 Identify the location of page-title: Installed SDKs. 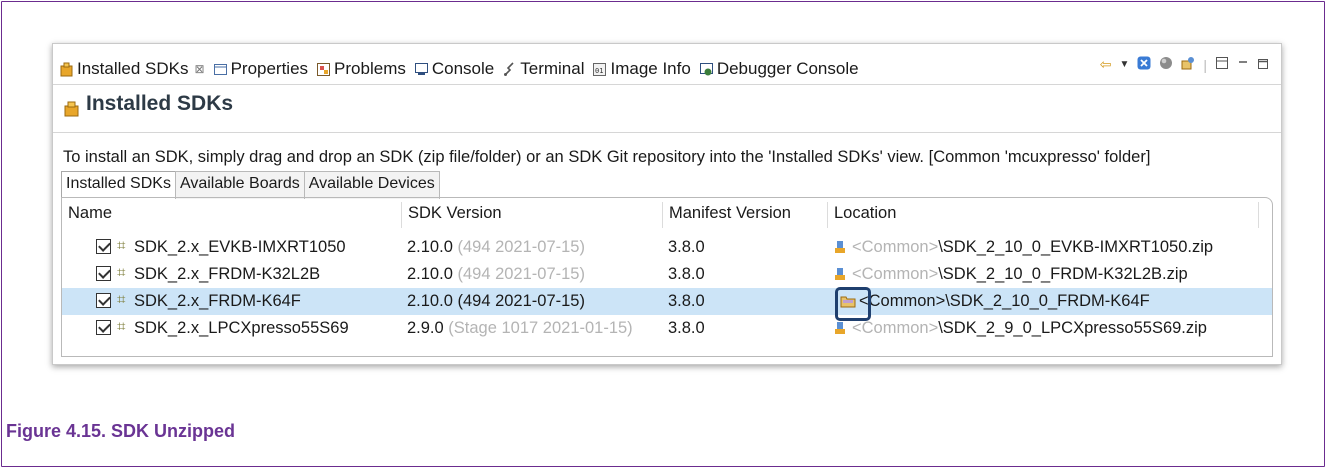
(148, 104).